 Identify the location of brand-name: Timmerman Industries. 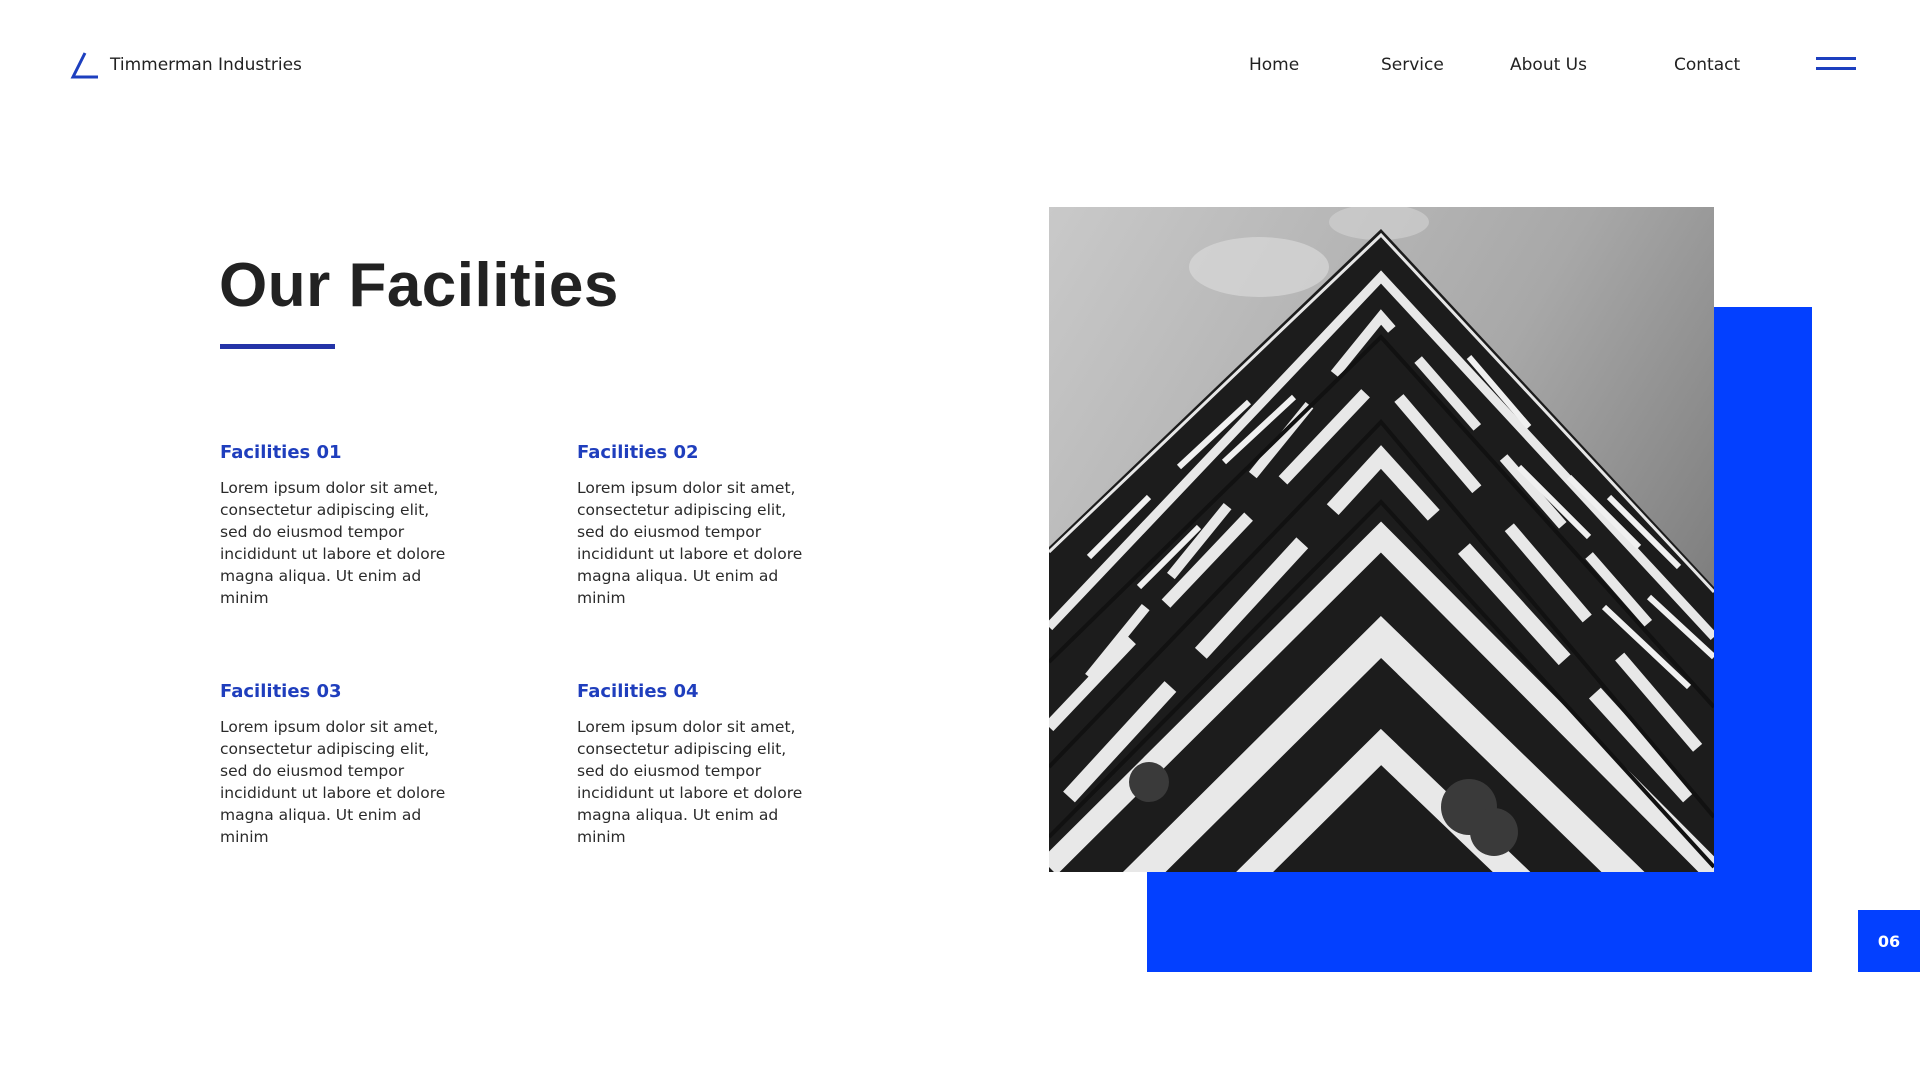
(206, 65).